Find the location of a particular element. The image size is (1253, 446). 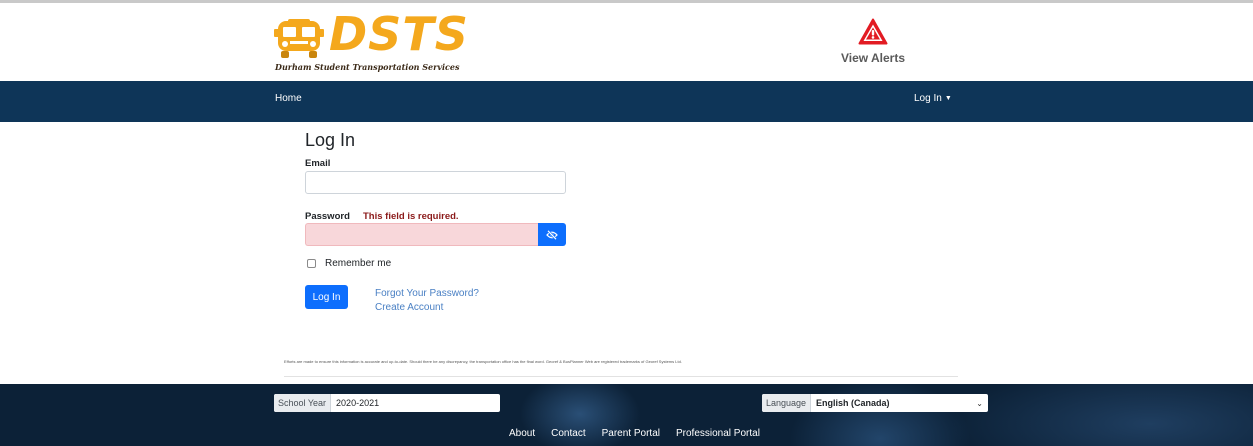

footer-link-professional-portal: Professional Portal is located at coordinates (718, 433).